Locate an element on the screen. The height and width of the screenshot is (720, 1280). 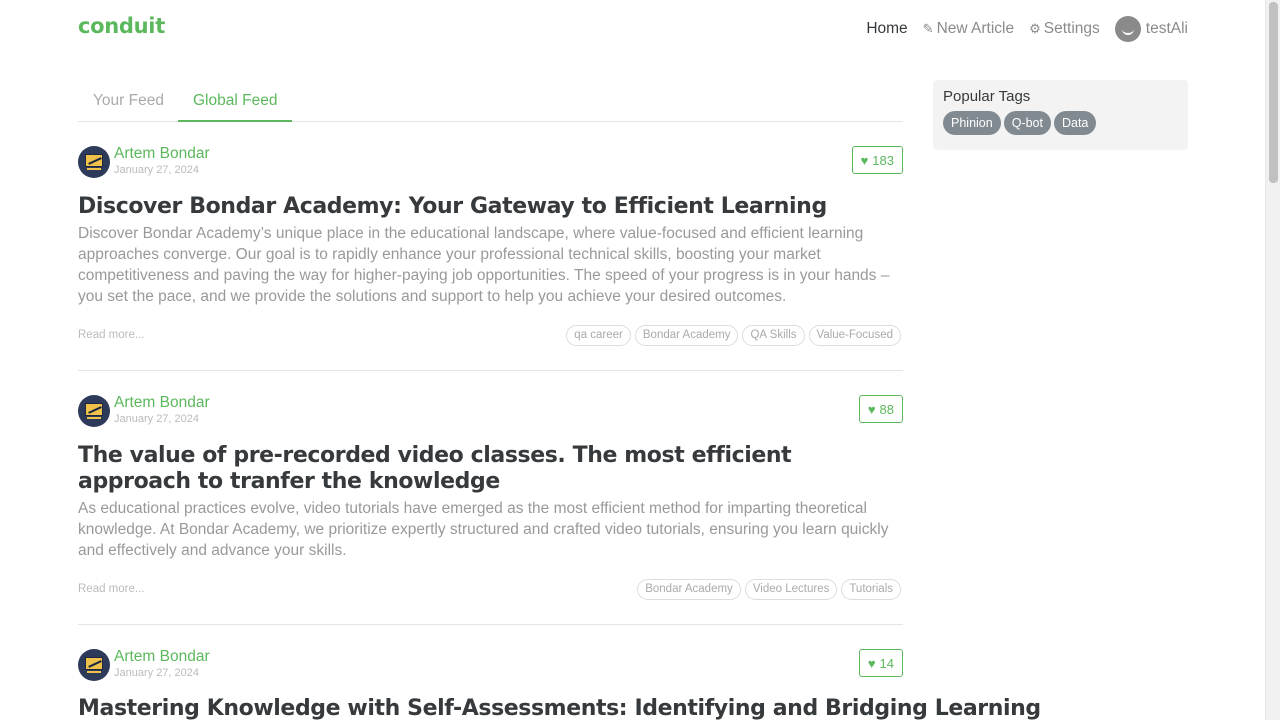
popular-tag-list: Phinion Q-bot Data is located at coordinates (1060, 123).